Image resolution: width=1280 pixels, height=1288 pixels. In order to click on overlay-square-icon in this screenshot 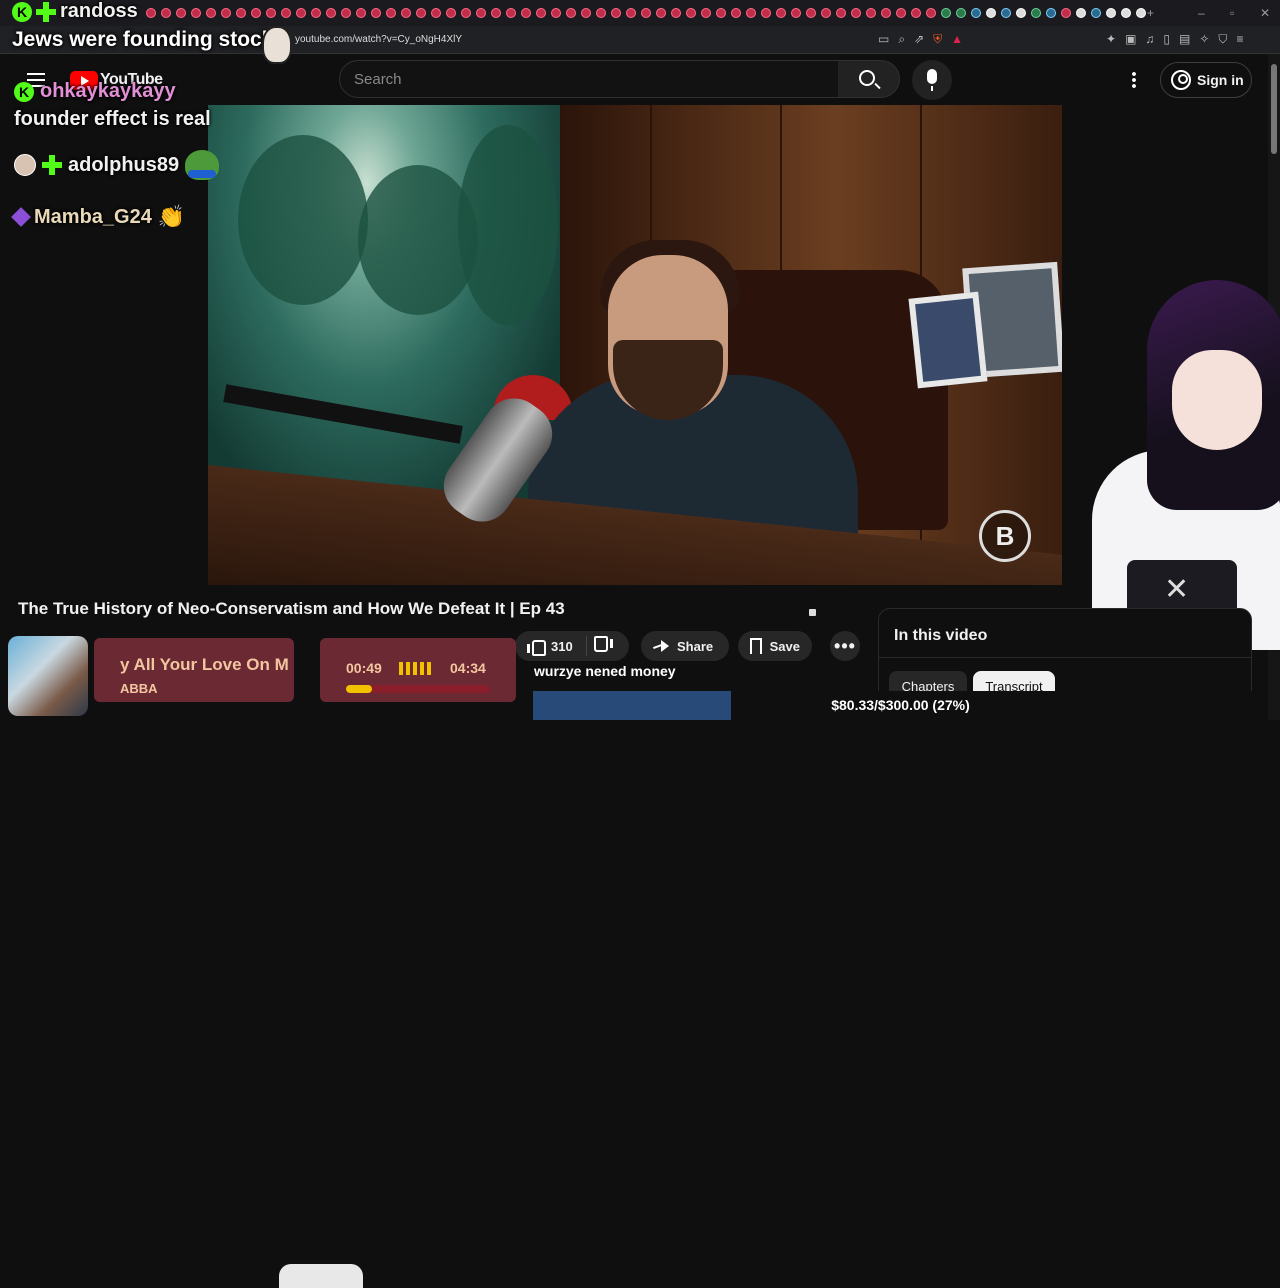, I will do `click(812, 612)`.